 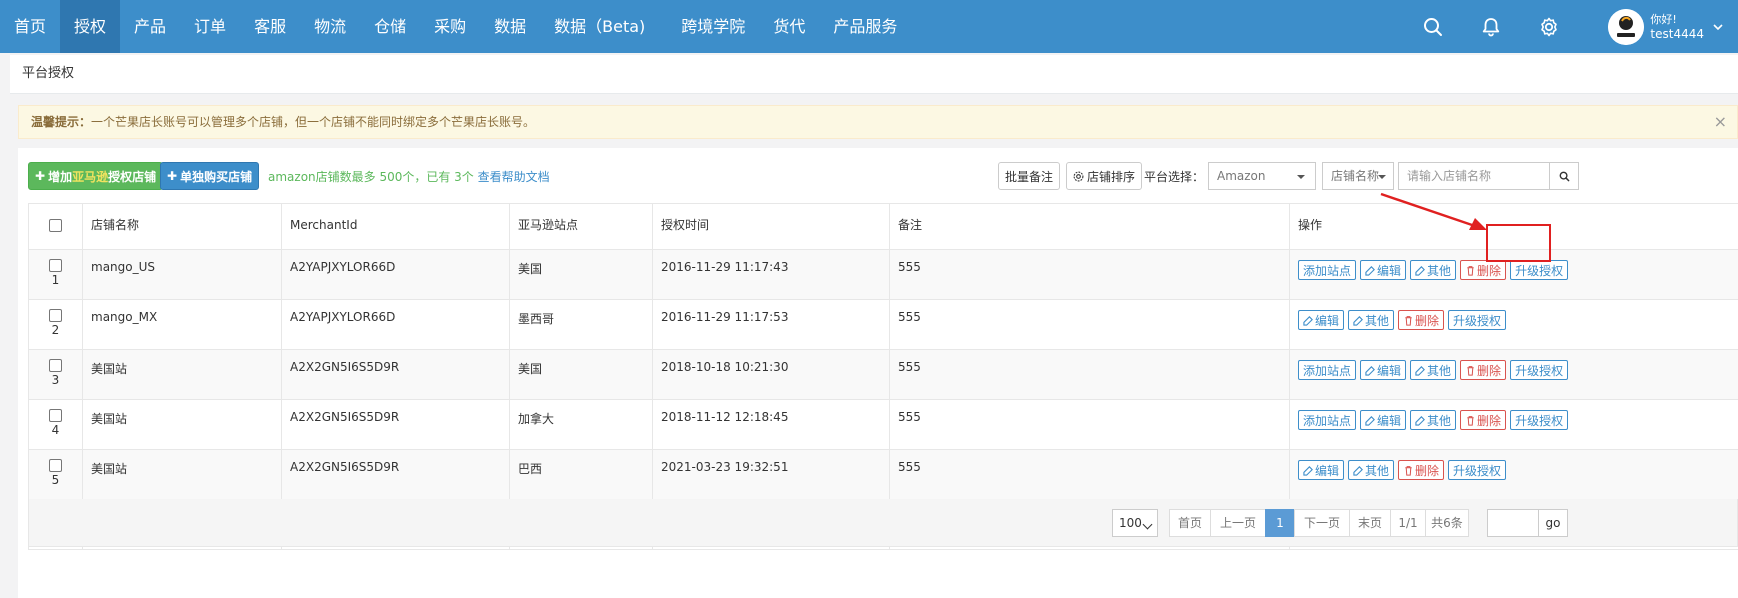 What do you see at coordinates (90, 26) in the screenshot?
I see `nav-authorization: 授权` at bounding box center [90, 26].